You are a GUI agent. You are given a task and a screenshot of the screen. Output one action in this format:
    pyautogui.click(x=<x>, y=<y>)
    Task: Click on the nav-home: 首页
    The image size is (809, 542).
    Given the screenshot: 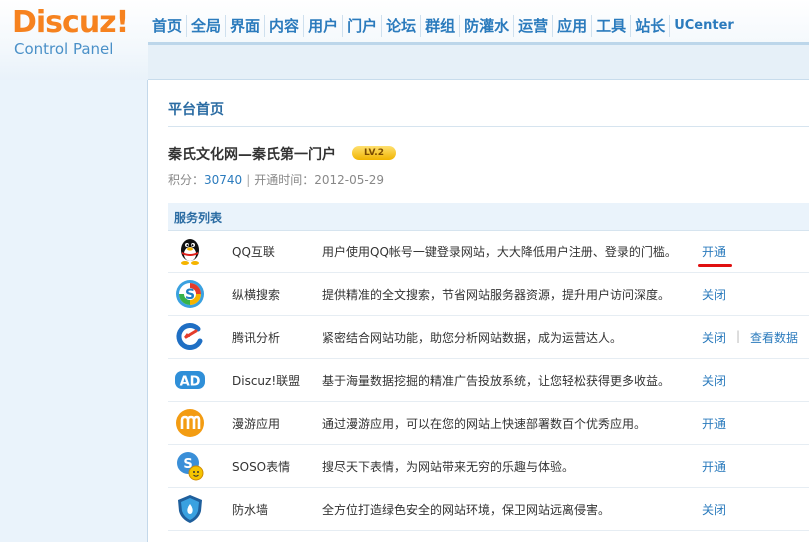 What is the action you would take?
    pyautogui.click(x=168, y=26)
    